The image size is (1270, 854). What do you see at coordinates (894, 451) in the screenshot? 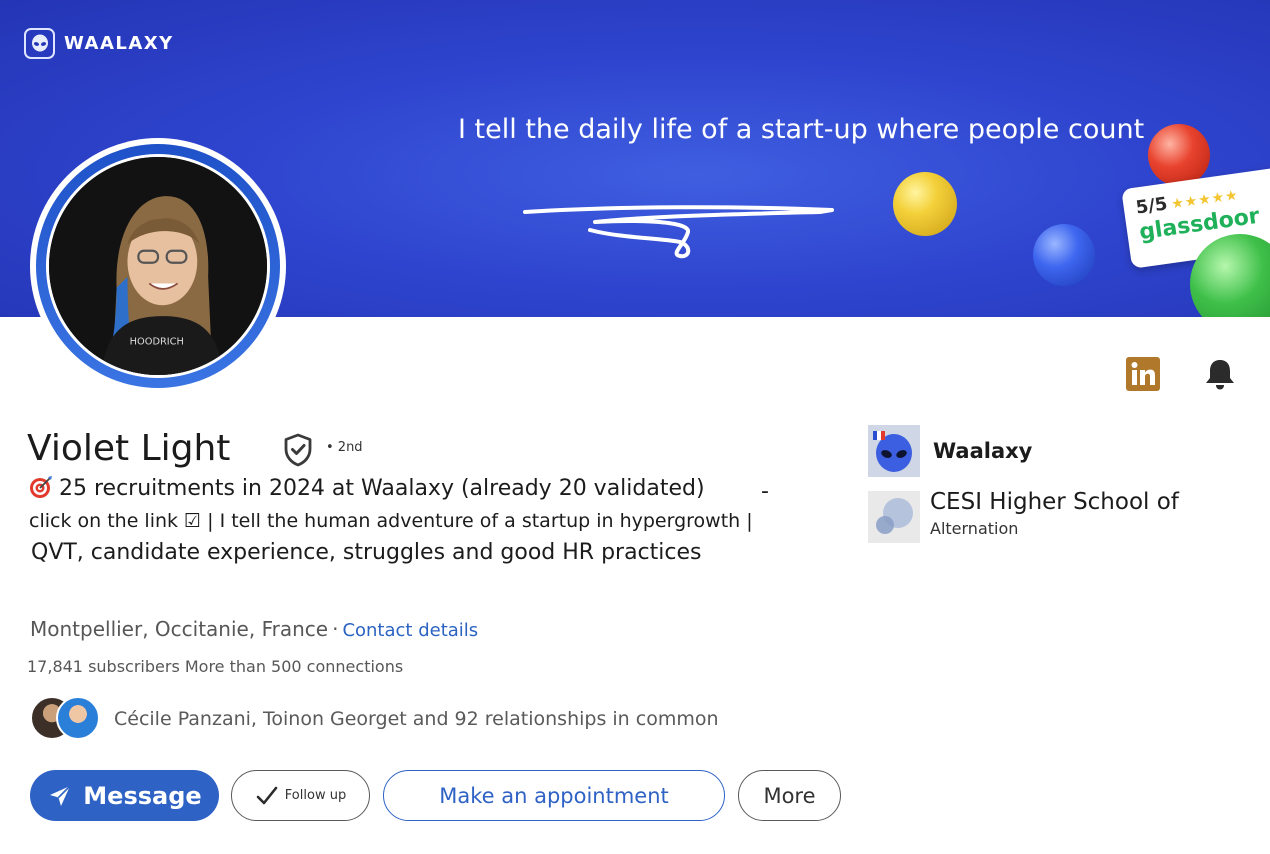
I see `waalaxy-logo-icon` at bounding box center [894, 451].